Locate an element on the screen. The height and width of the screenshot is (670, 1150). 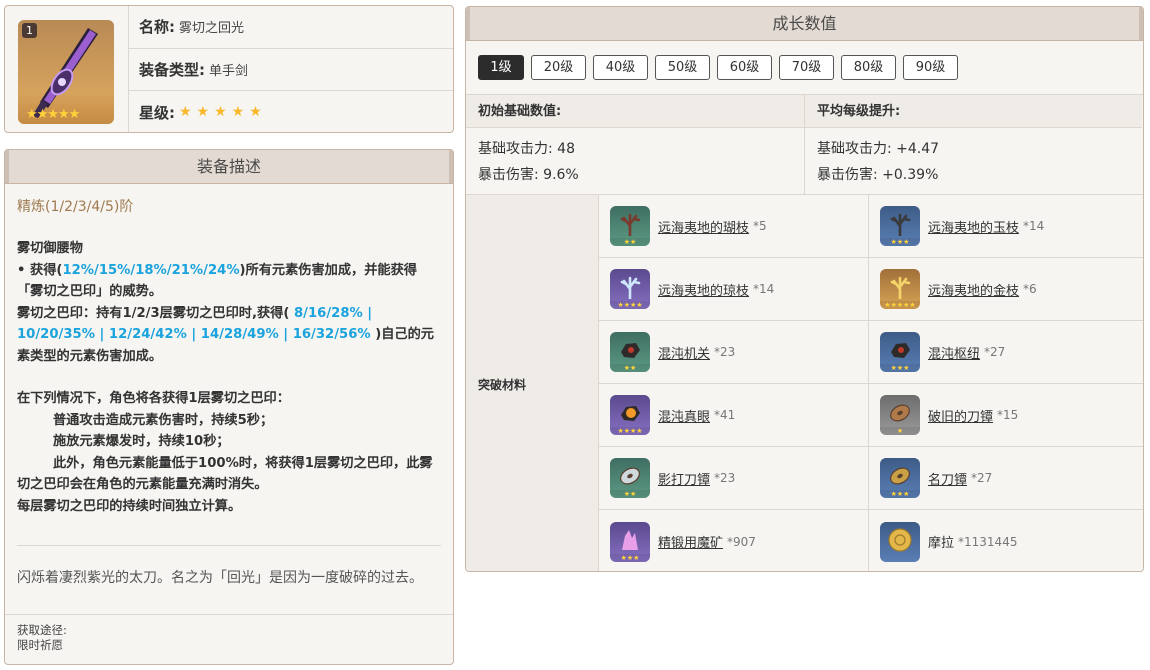
material-stars: ★ is located at coordinates (900, 431).